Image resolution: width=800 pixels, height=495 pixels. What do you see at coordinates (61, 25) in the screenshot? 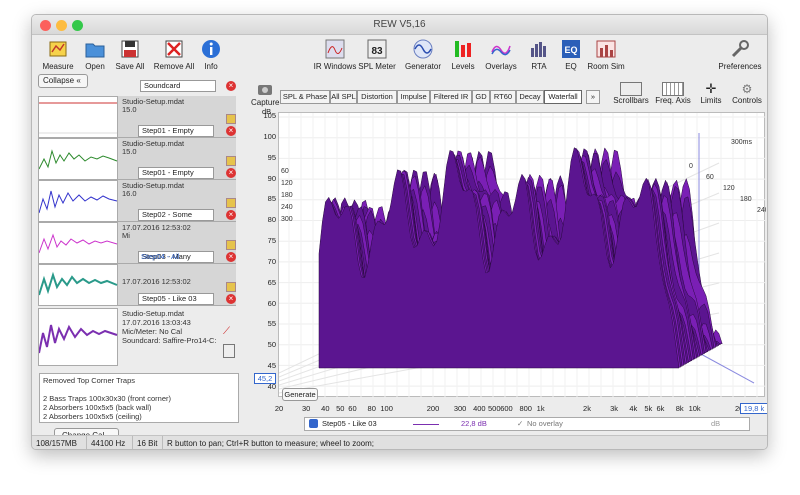
I see `minimize-window-button` at bounding box center [61, 25].